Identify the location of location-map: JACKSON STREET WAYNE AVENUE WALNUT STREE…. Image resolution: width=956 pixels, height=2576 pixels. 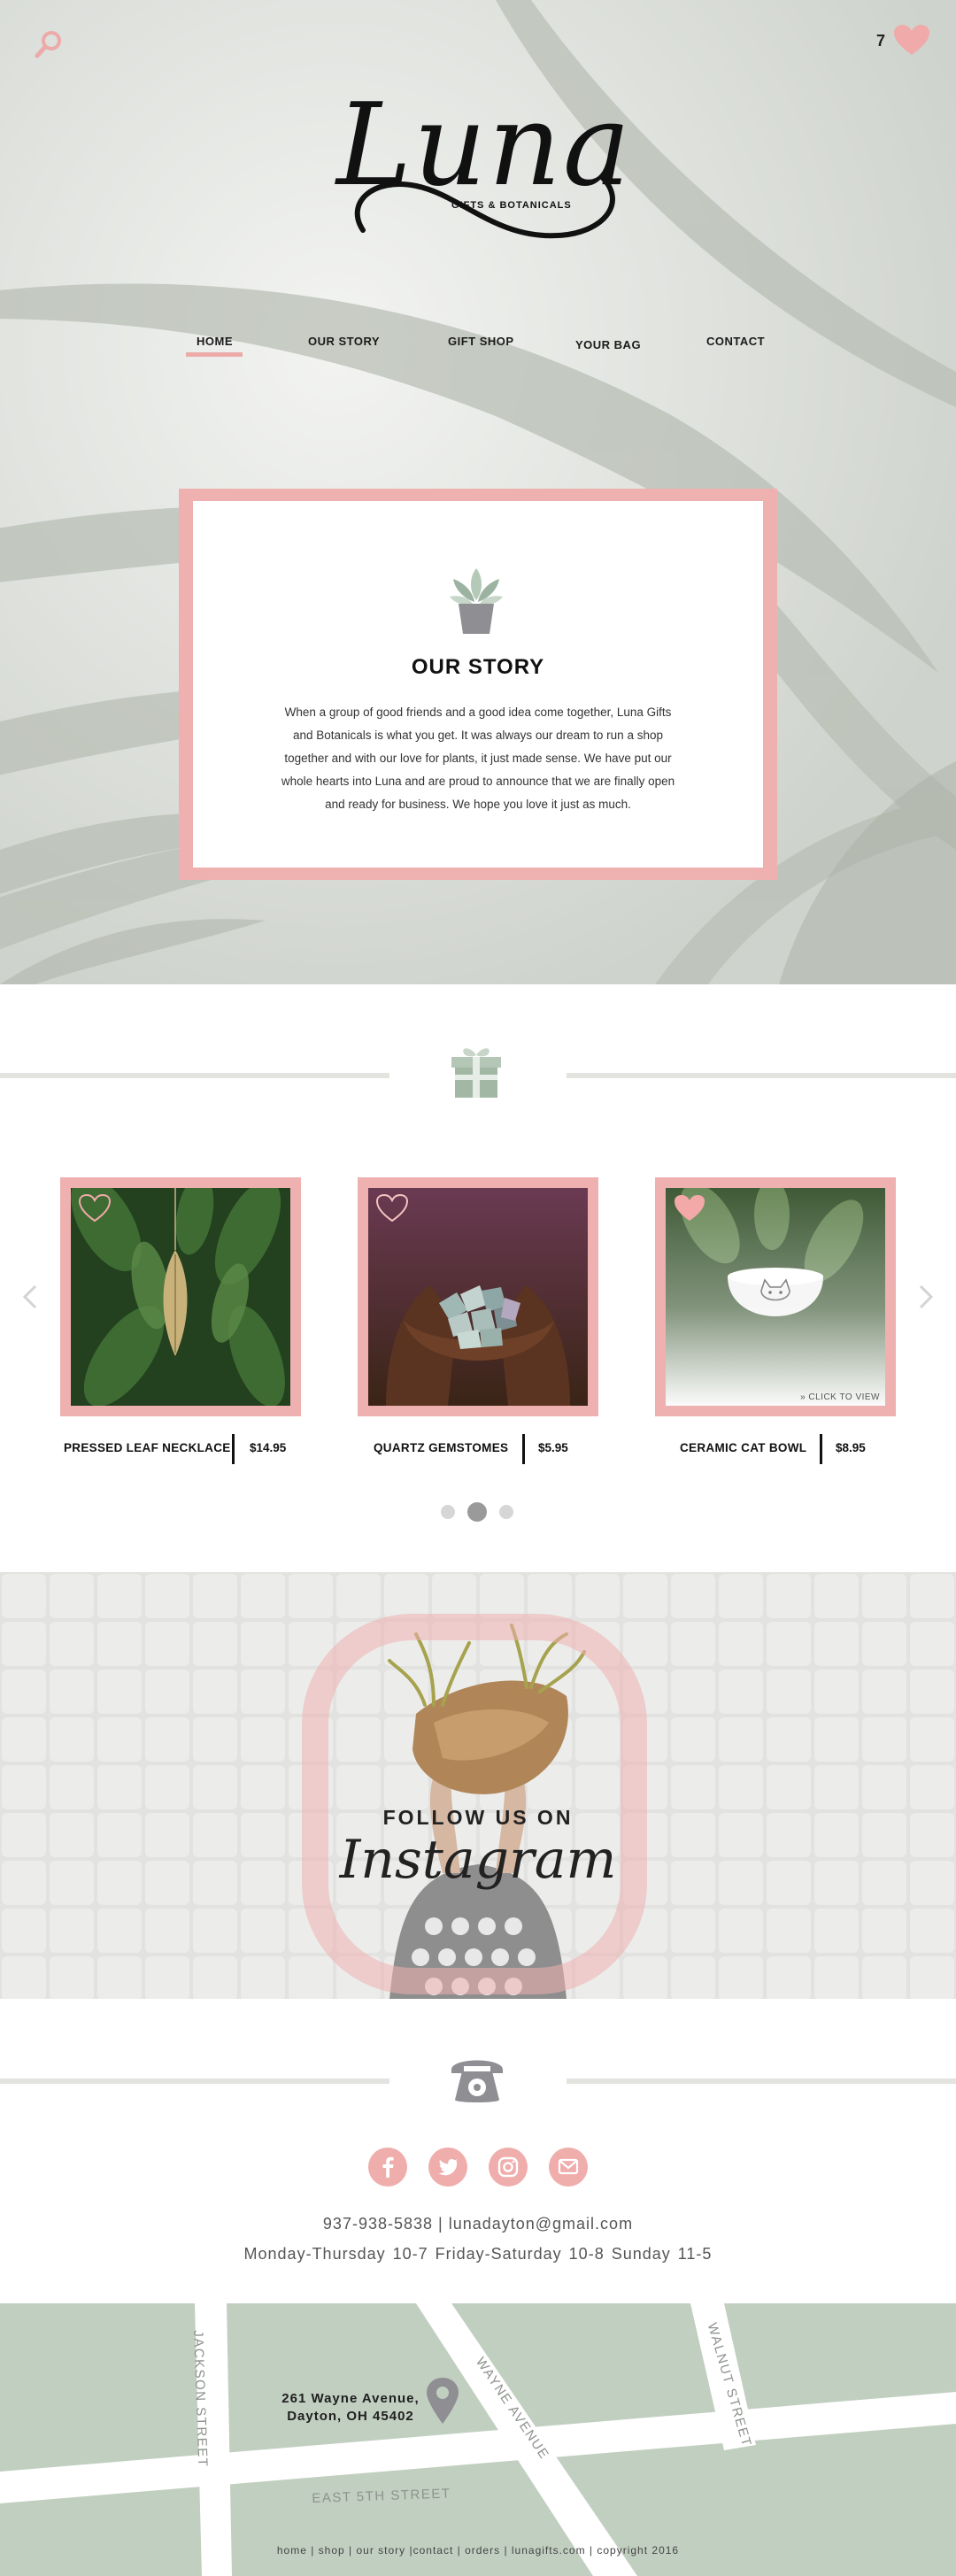
(478, 2439).